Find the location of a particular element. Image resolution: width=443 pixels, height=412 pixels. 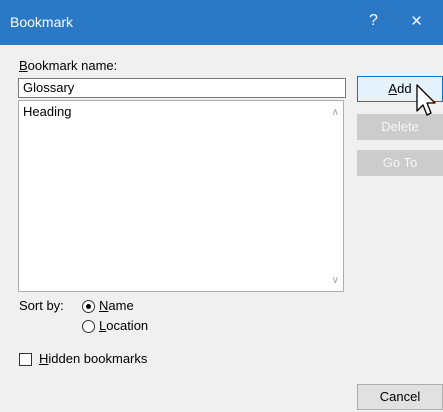

bookmark-name-input is located at coordinates (182, 88).